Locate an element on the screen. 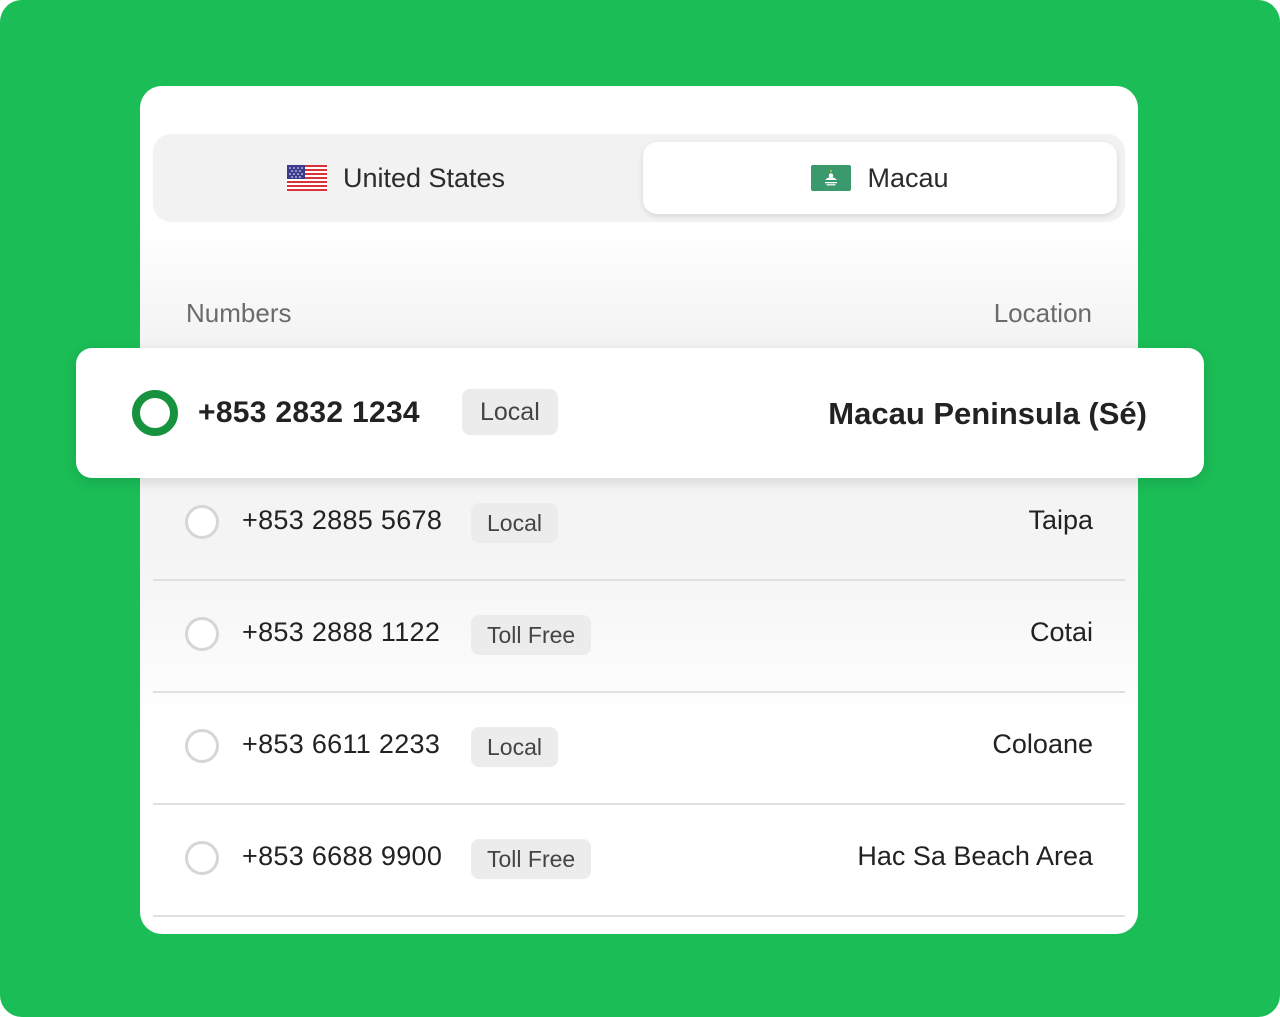  phone-number: +853 2888 1122 is located at coordinates (341, 632).